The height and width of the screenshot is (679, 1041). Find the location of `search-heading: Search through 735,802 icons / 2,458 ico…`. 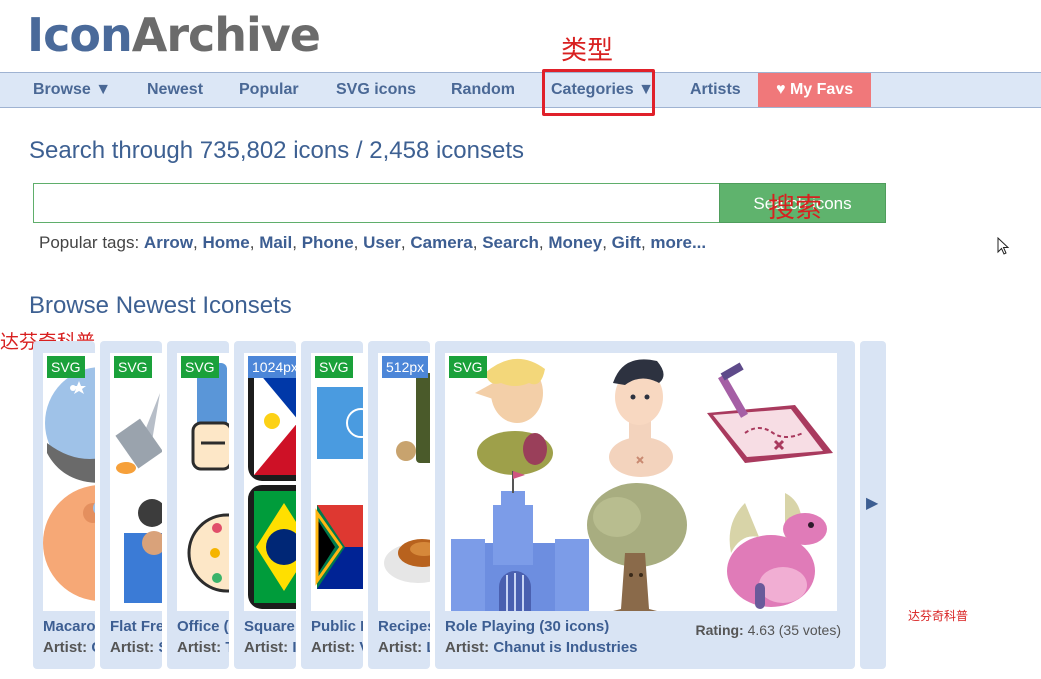

search-heading: Search through 735,802 icons / 2,458 ico… is located at coordinates (276, 150).